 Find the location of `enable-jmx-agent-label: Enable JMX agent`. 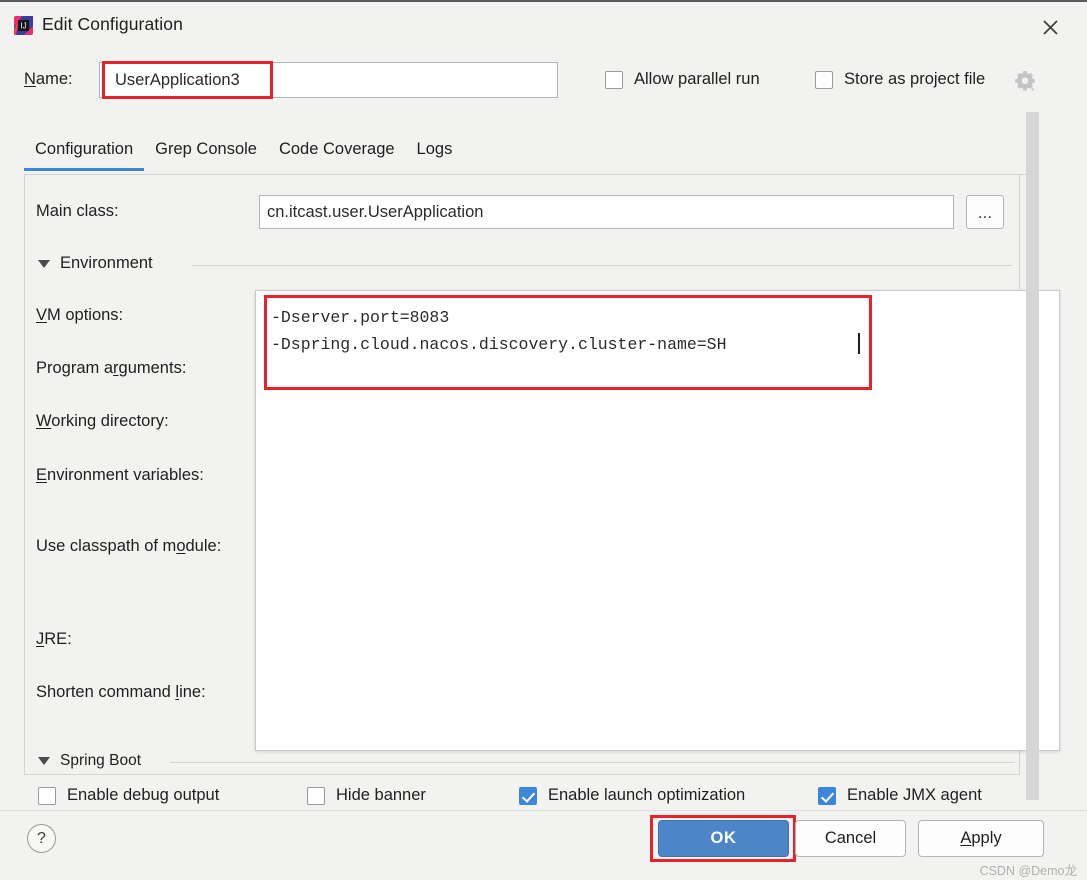

enable-jmx-agent-label: Enable JMX agent is located at coordinates (914, 795).